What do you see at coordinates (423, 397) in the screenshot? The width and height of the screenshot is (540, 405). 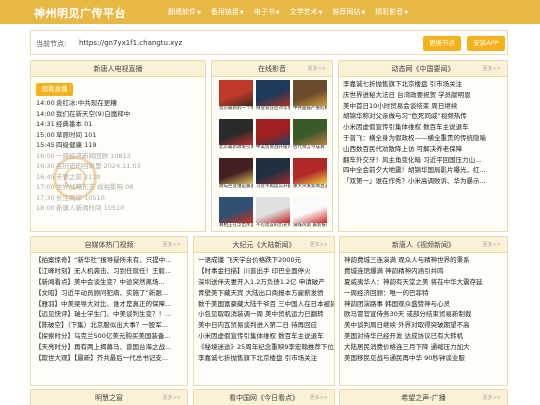 I see `soundofhope-panel: 希望之声-广播 更多>>` at bounding box center [423, 397].